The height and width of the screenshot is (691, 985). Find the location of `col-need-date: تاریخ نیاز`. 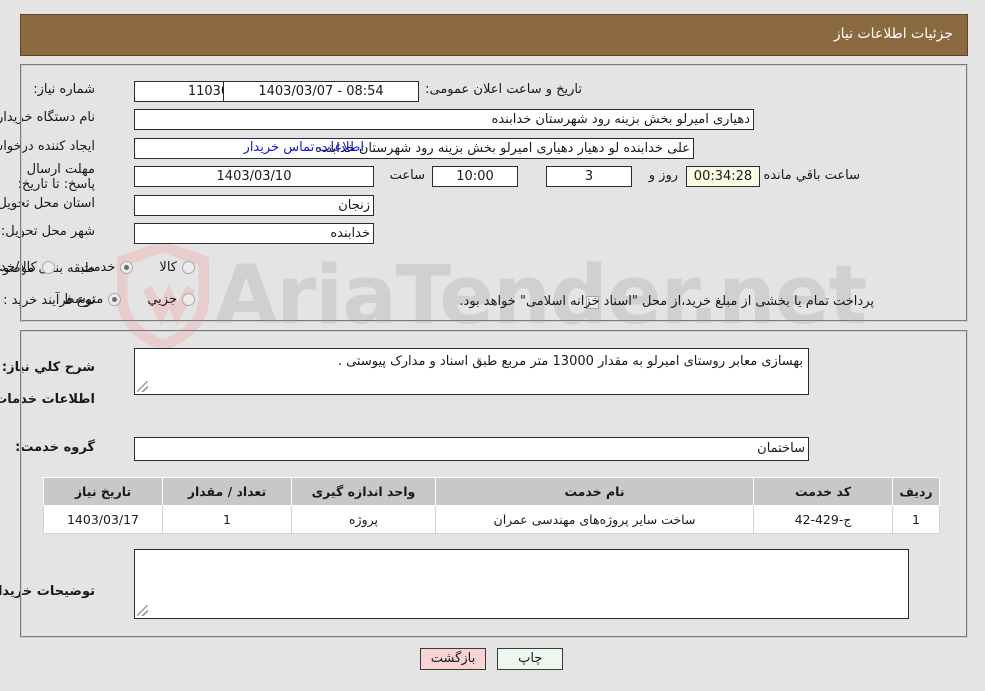

col-need-date: تاریخ نیاز is located at coordinates (104, 491).